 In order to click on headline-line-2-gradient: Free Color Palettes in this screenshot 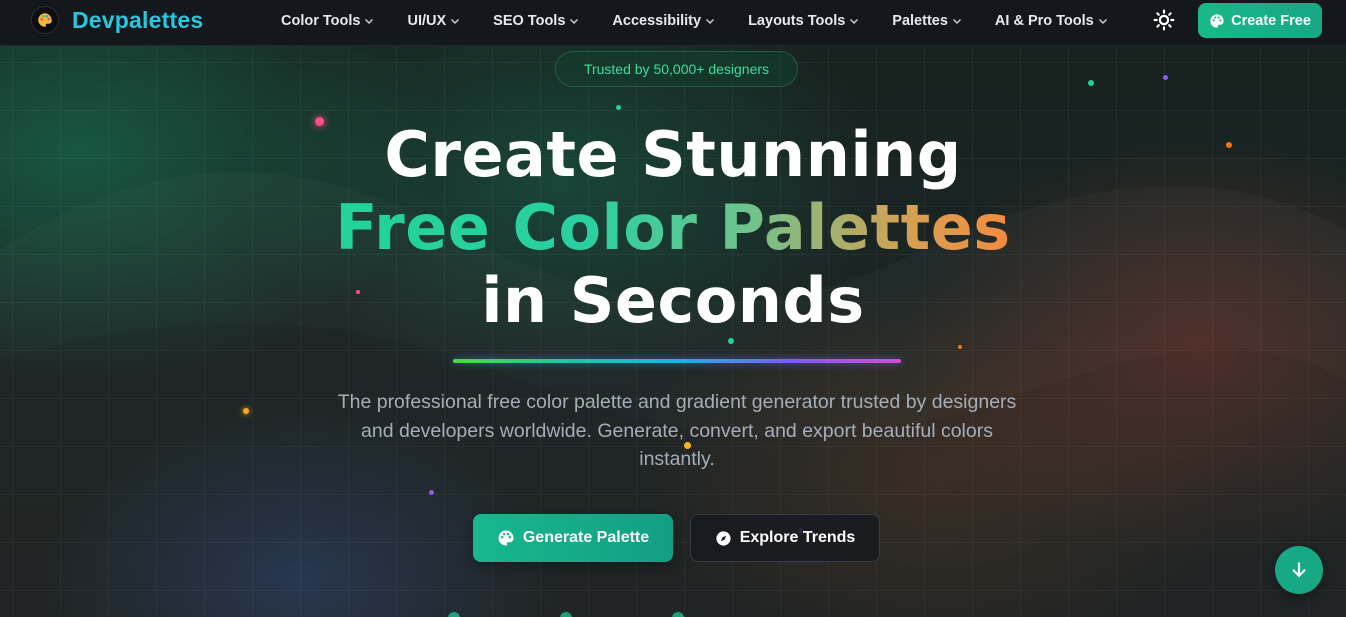, I will do `click(673, 227)`.